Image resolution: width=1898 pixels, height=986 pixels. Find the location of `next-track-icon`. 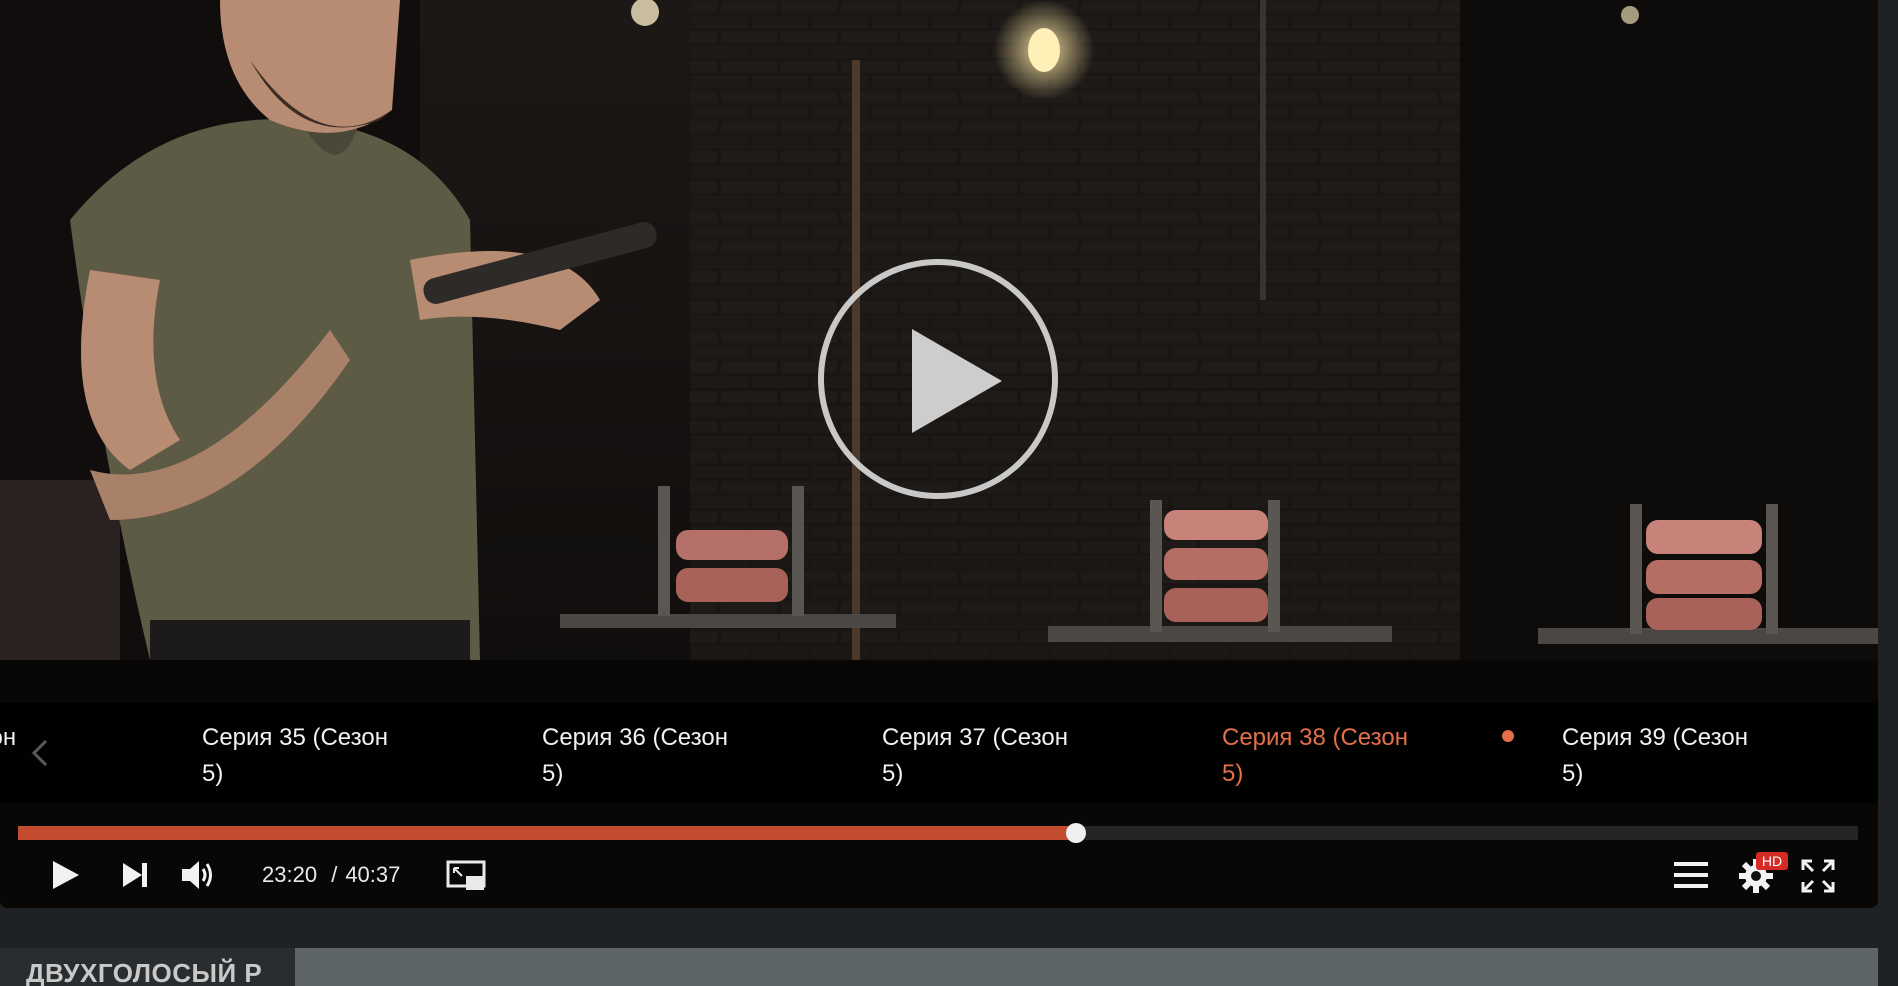

next-track-icon is located at coordinates (135, 875).